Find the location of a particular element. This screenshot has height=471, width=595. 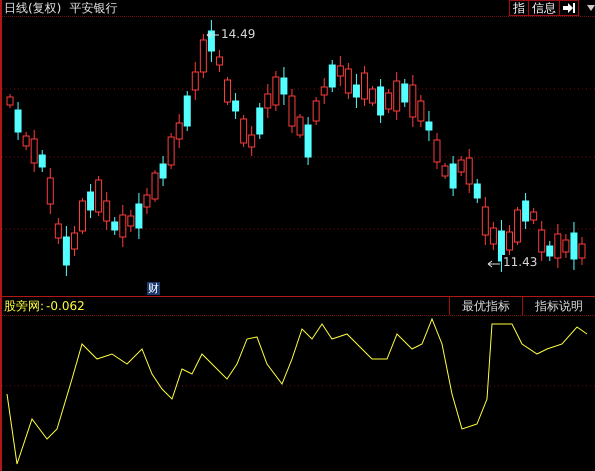

chart-period-label: 日线(复权) is located at coordinates (33, 8).